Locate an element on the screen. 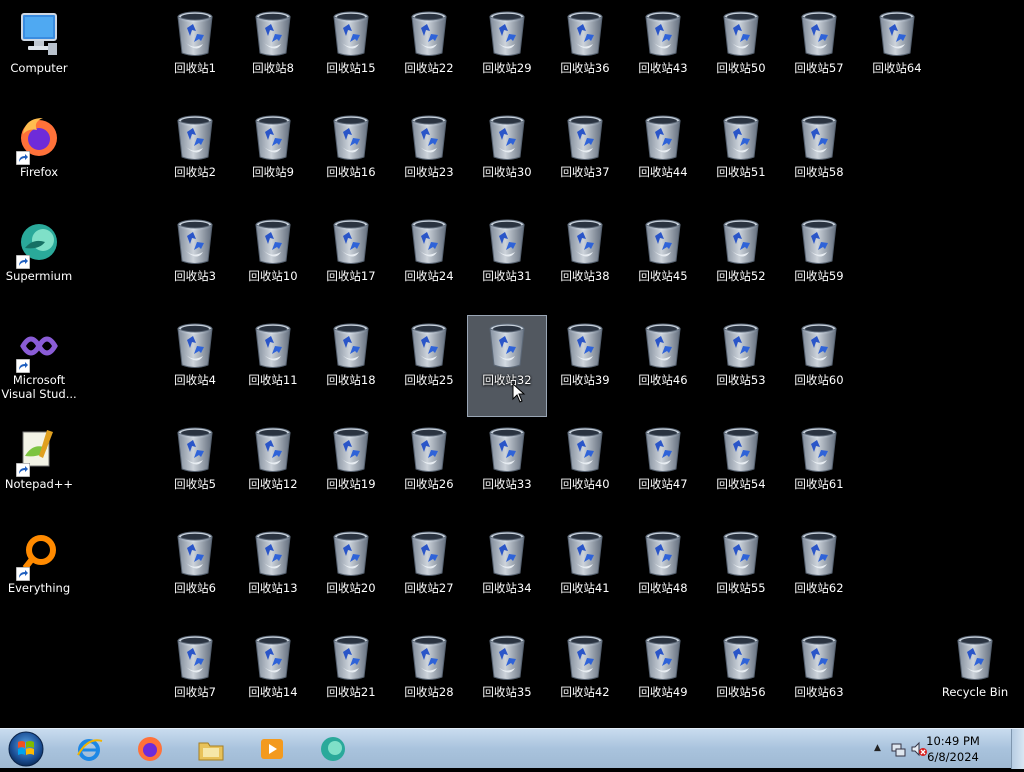 The height and width of the screenshot is (772, 1024). recycle-bin-shortcut: 回收站21 is located at coordinates (351, 678).